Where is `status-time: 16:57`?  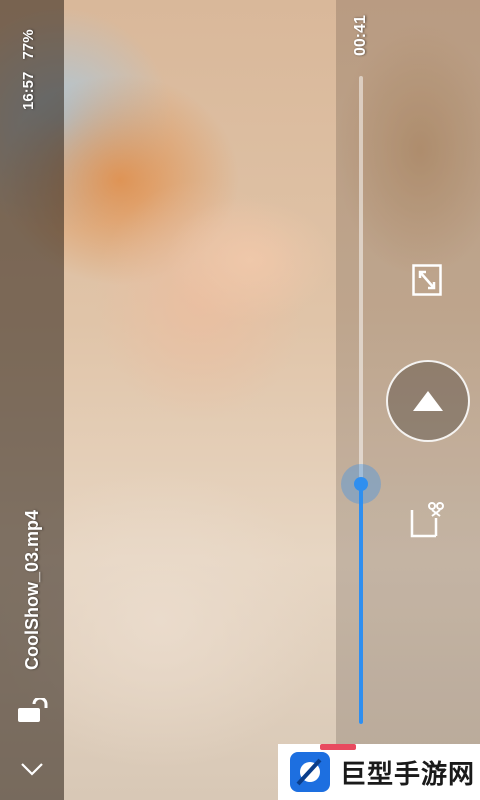
status-time: 16:57 is located at coordinates (28, 90).